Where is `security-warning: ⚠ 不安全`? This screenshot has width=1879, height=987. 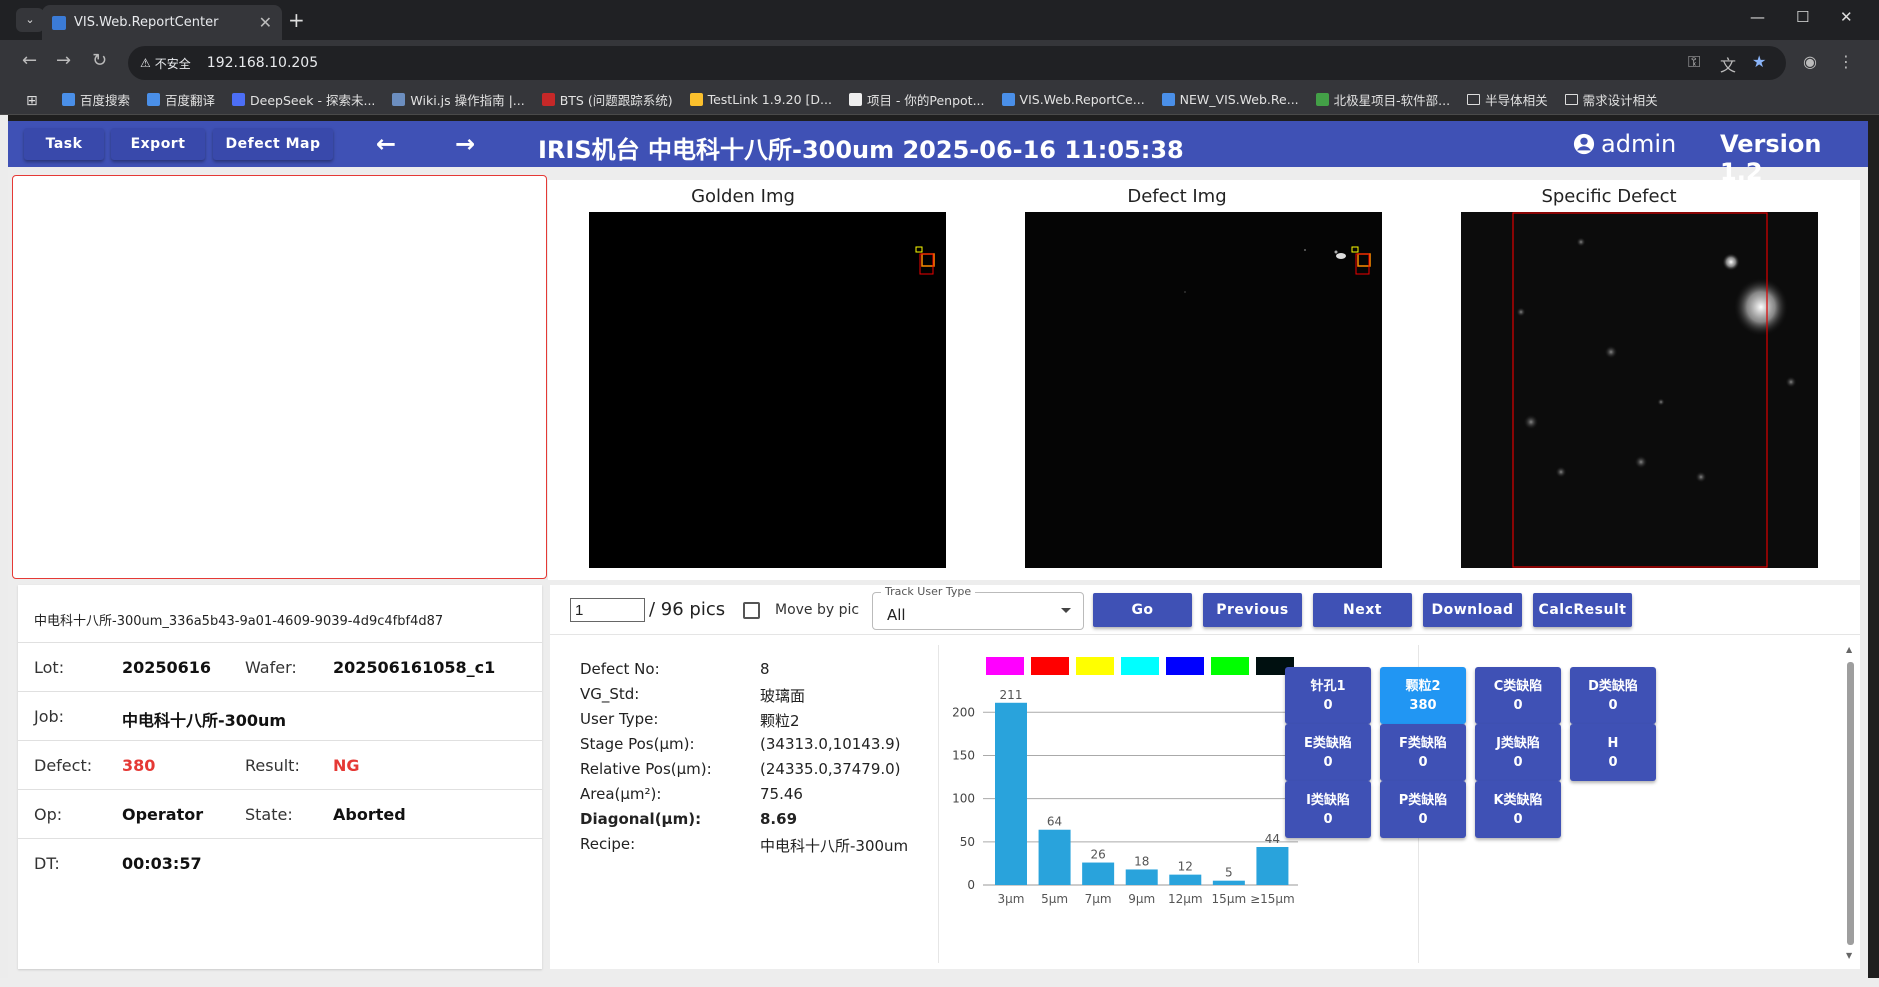 security-warning: ⚠ 不安全 is located at coordinates (165, 63).